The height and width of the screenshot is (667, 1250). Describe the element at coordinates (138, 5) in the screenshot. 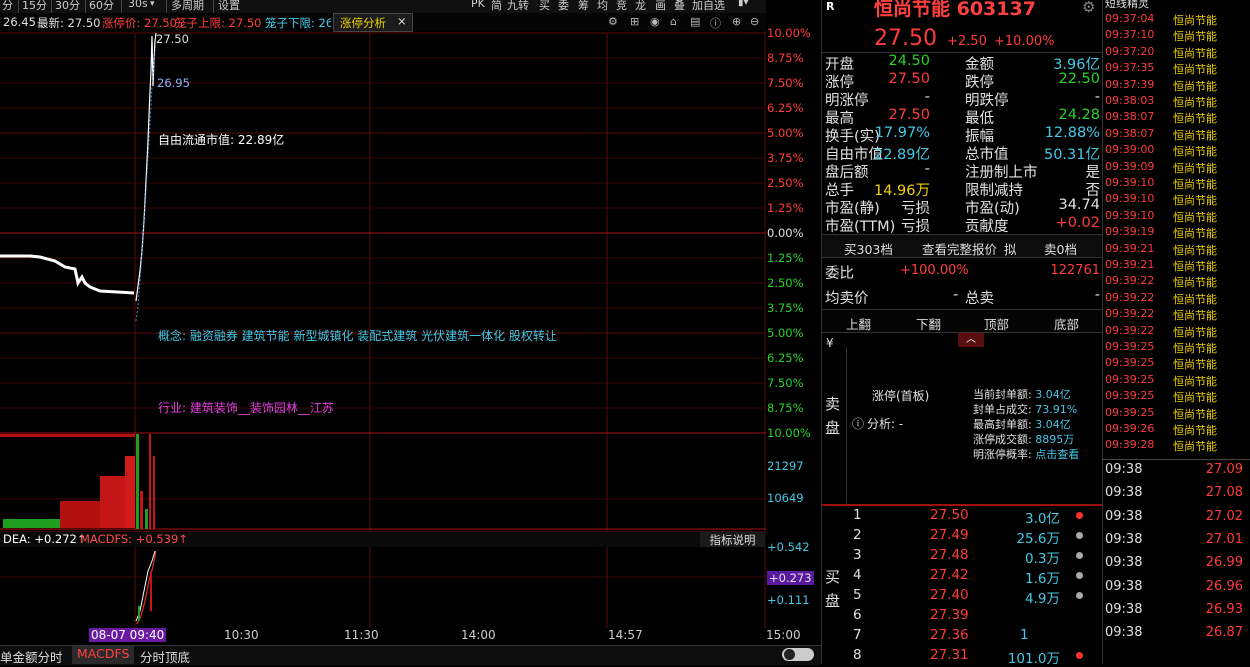

I see `tab-period-30s: 30s` at that location.